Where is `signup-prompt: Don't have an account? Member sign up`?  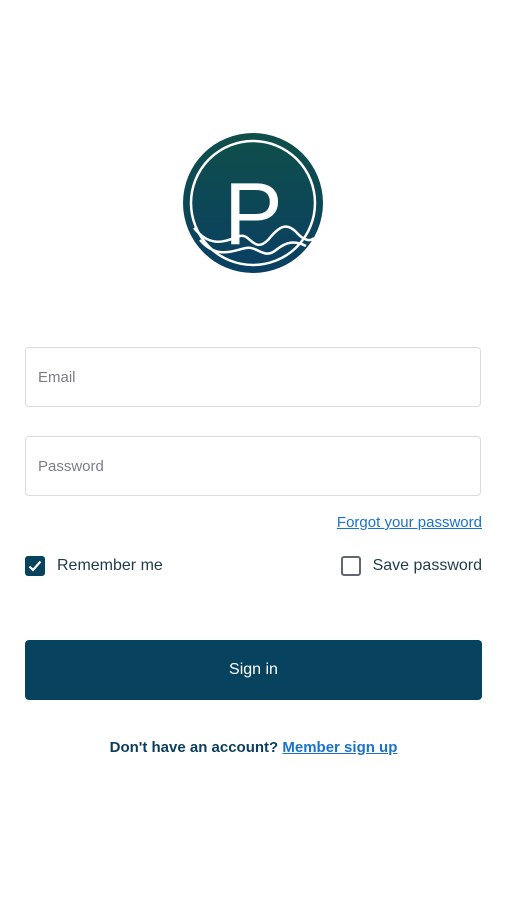 signup-prompt: Don't have an account? Member sign up is located at coordinates (253, 747).